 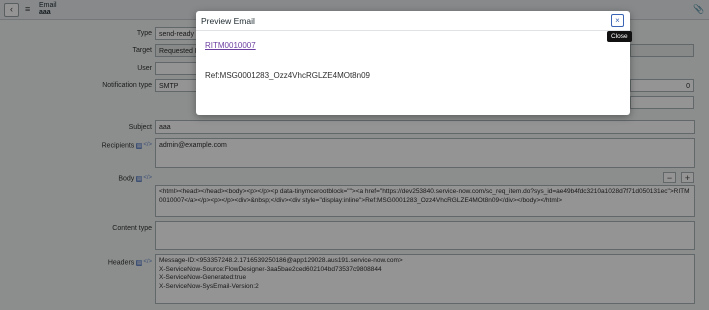 What do you see at coordinates (617, 20) in the screenshot?
I see `close-icon: ×` at bounding box center [617, 20].